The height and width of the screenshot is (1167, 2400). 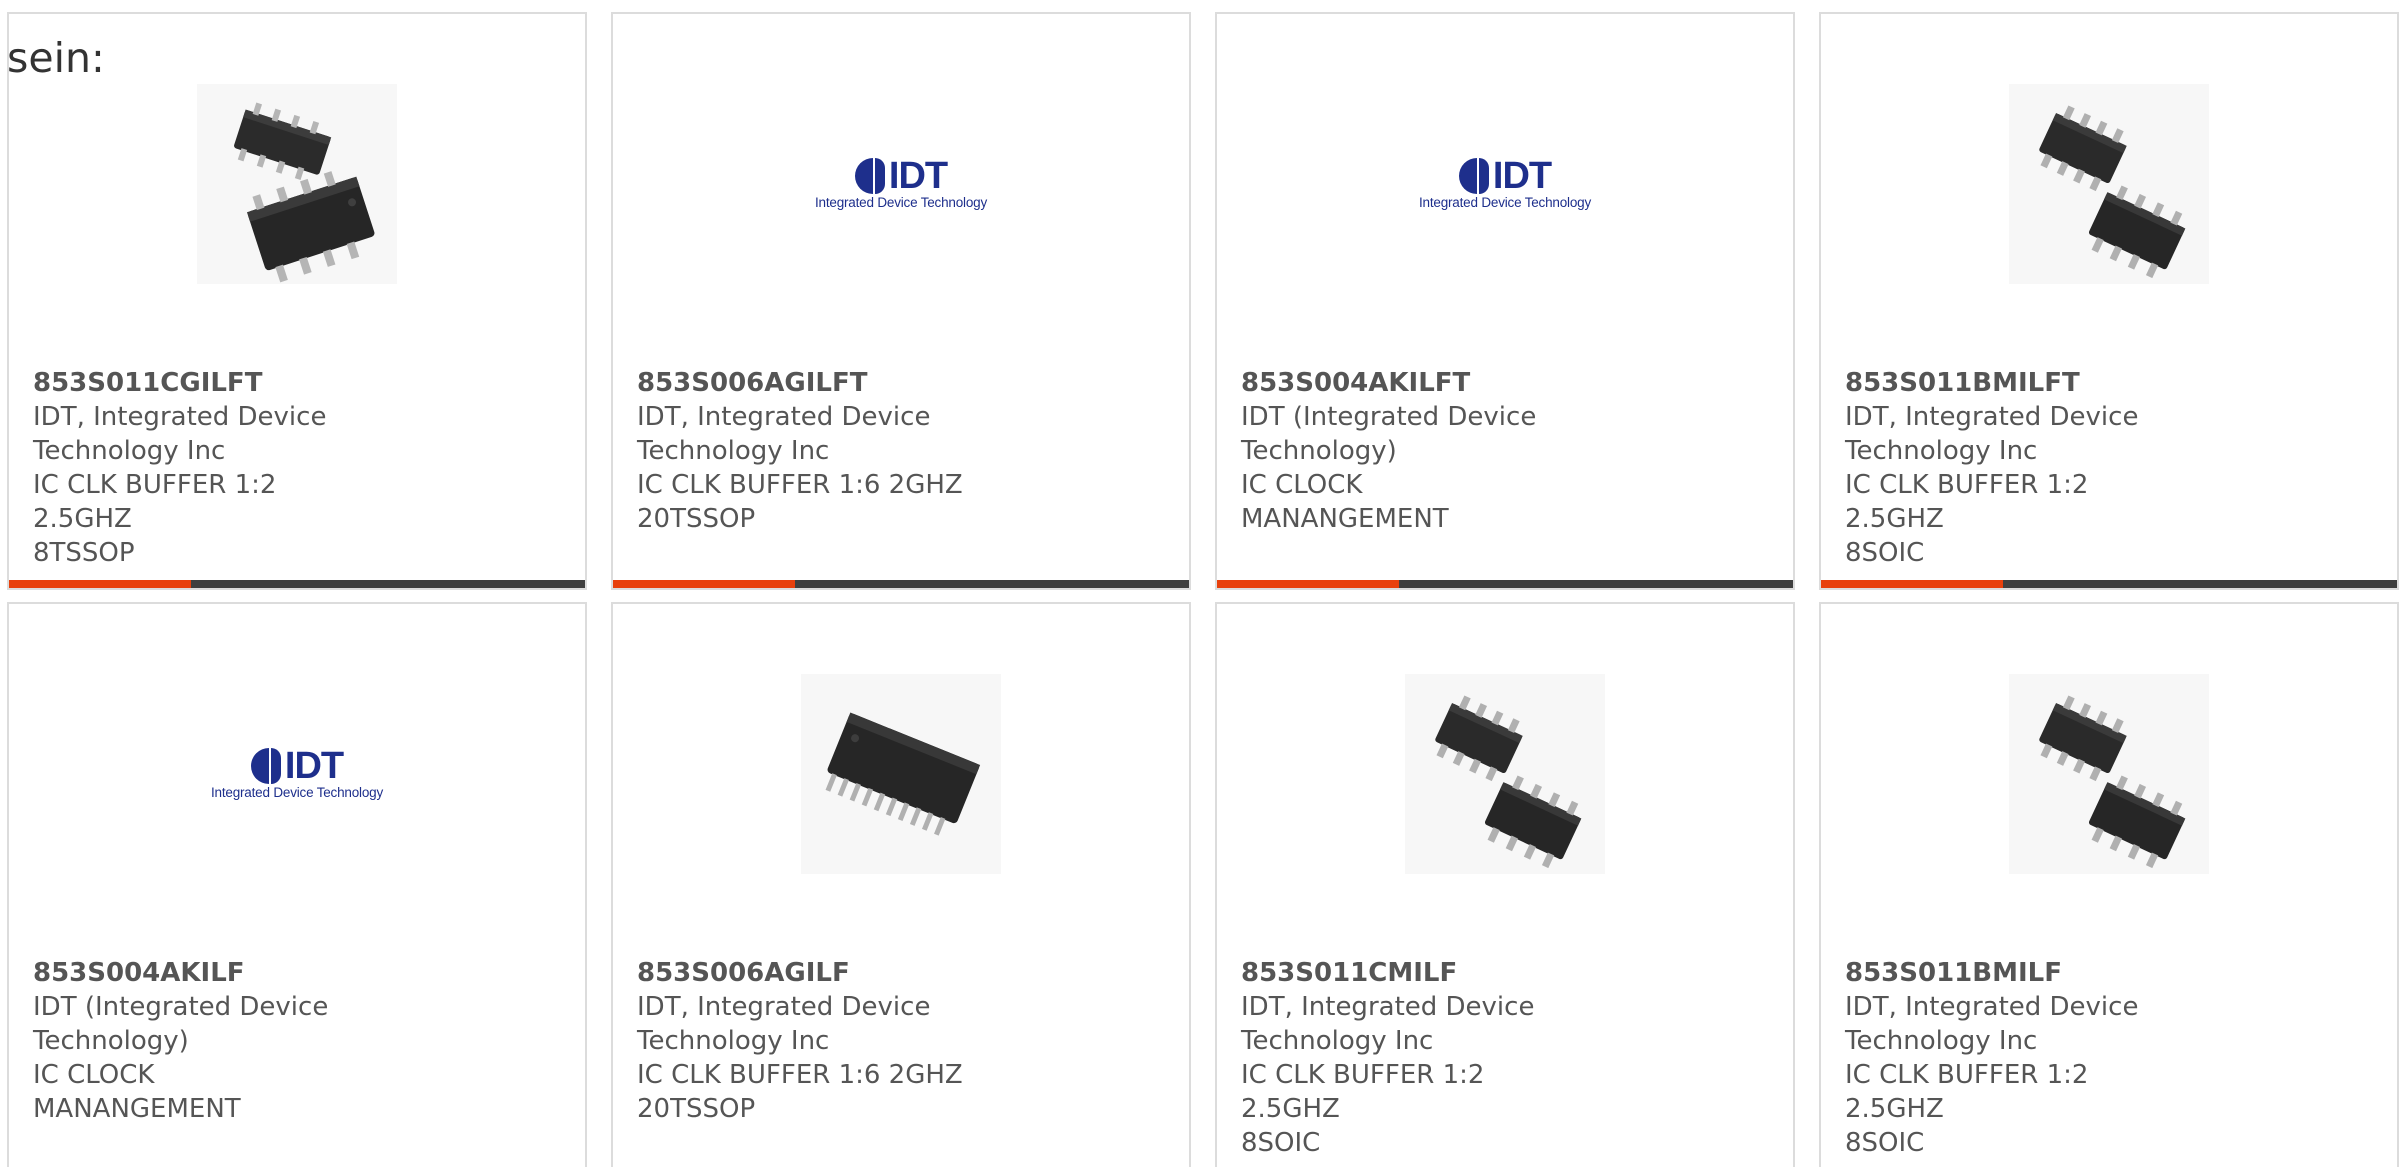 I want to click on description: IC CLK BUFFER 1:2 2.5GHZ 8TSSOP, so click(x=155, y=519).